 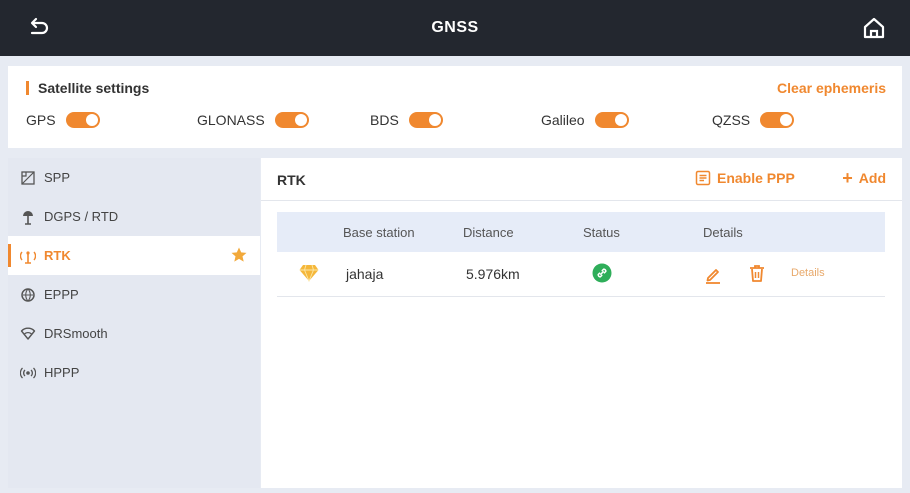 What do you see at coordinates (581, 274) in the screenshot?
I see `table-row: jahaja 5.976km Details` at bounding box center [581, 274].